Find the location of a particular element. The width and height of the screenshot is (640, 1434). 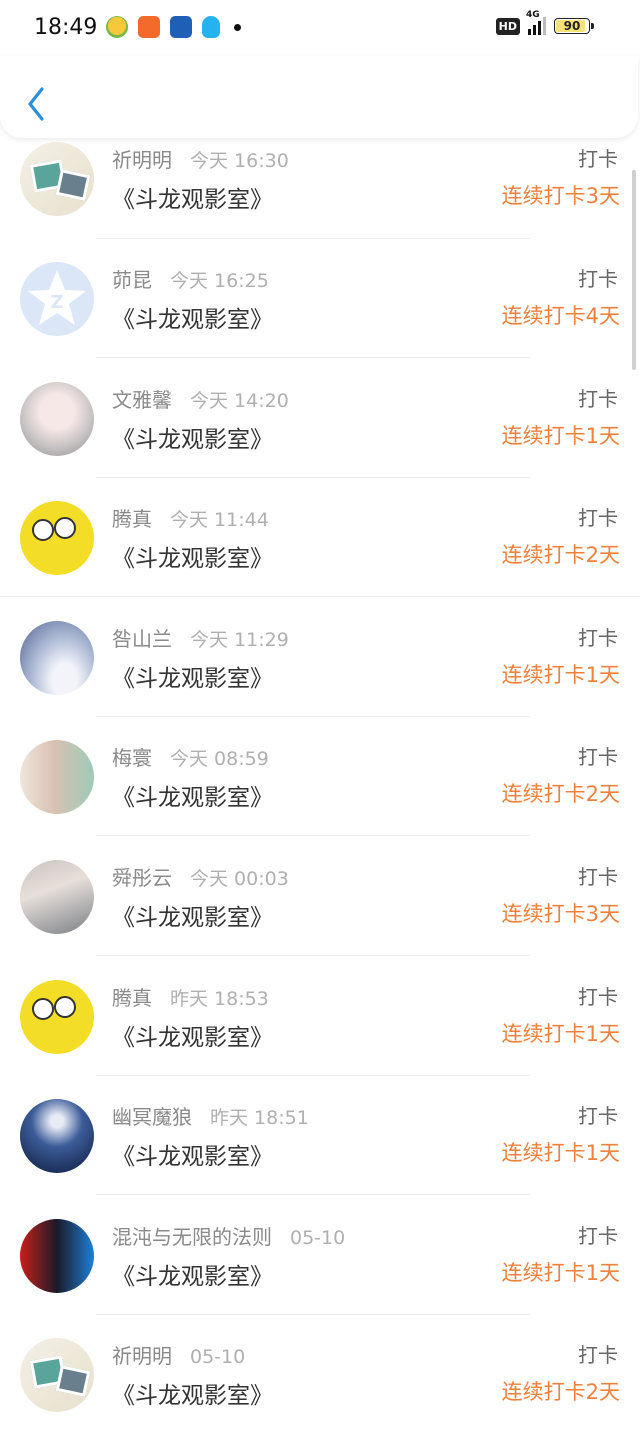

signal-icon: 4G is located at coordinates (536, 22).